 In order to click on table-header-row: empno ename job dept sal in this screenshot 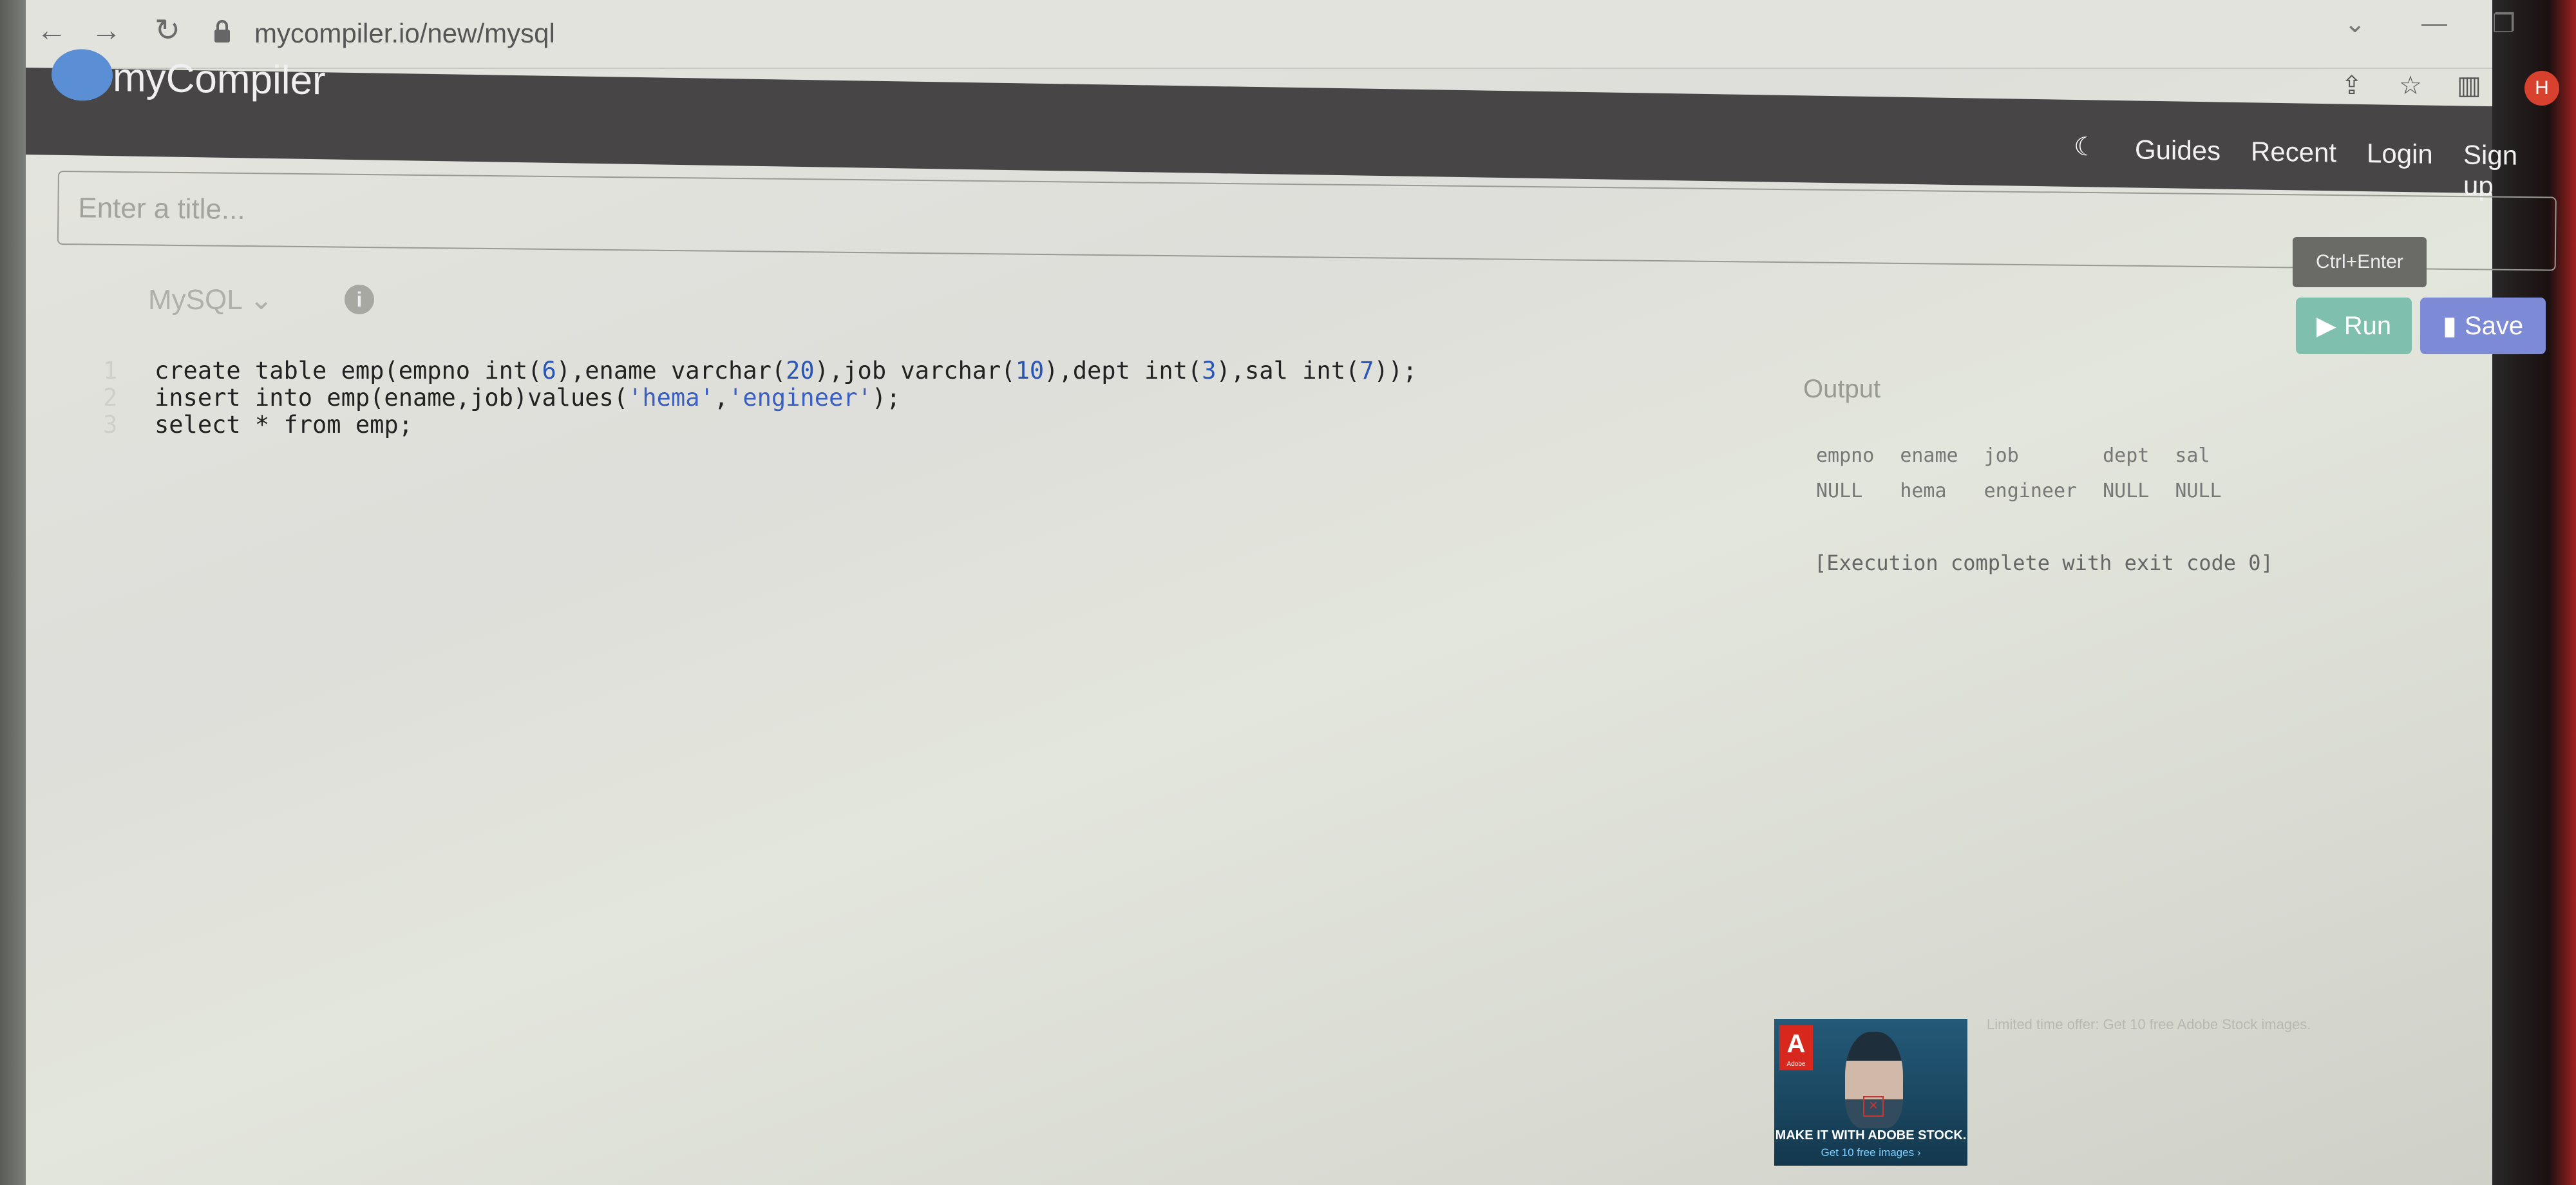, I will do `click(2032, 462)`.